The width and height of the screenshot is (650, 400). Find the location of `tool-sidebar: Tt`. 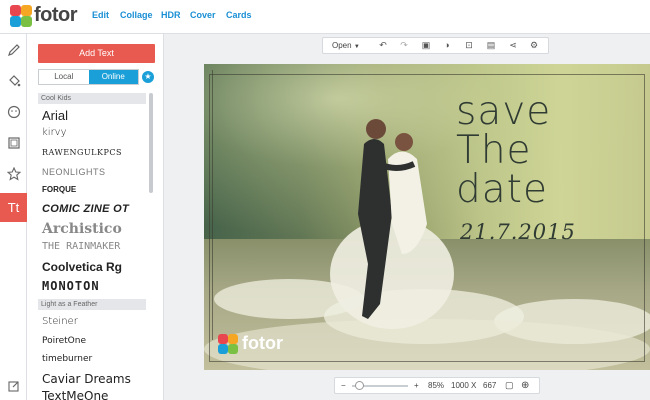

tool-sidebar: Tt is located at coordinates (13, 217).